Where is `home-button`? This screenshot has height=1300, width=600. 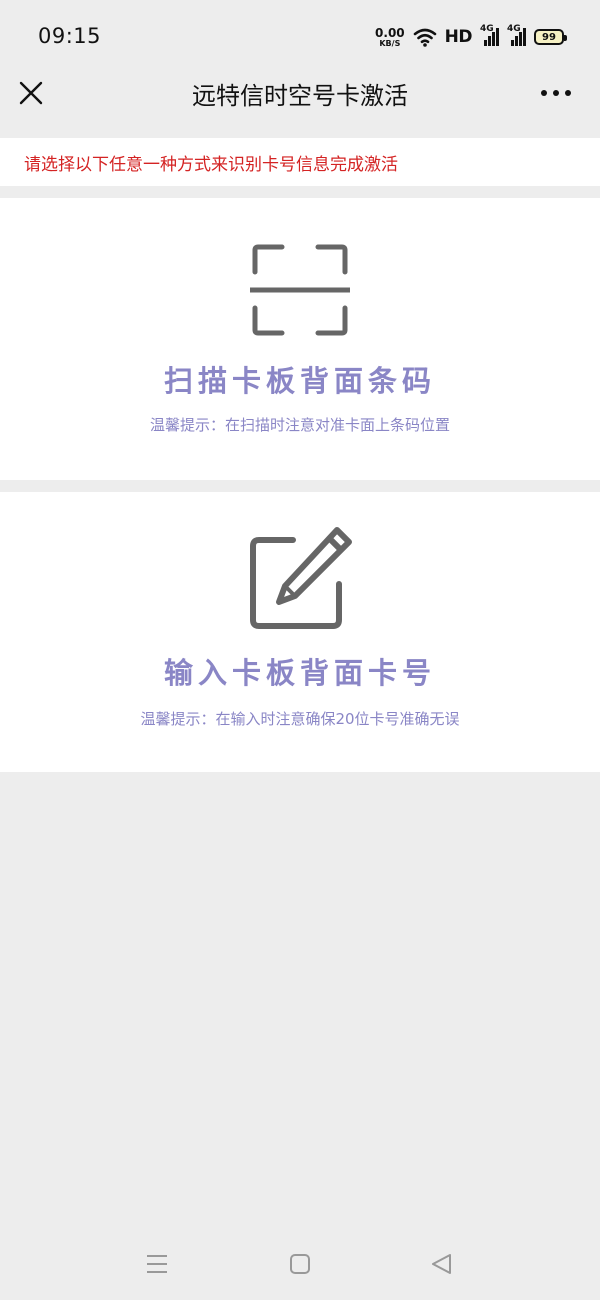 home-button is located at coordinates (300, 1264).